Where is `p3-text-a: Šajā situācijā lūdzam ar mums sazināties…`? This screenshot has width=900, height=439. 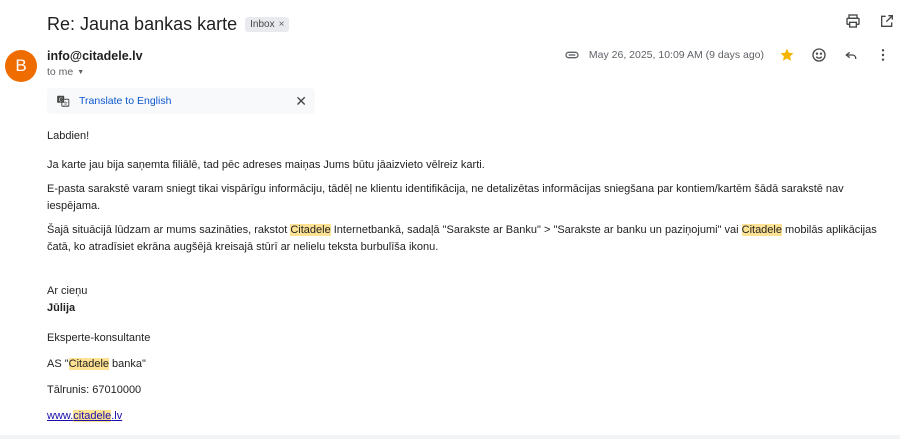 p3-text-a: Šajā situācijā lūdzam ar mums sazināties… is located at coordinates (169, 230).